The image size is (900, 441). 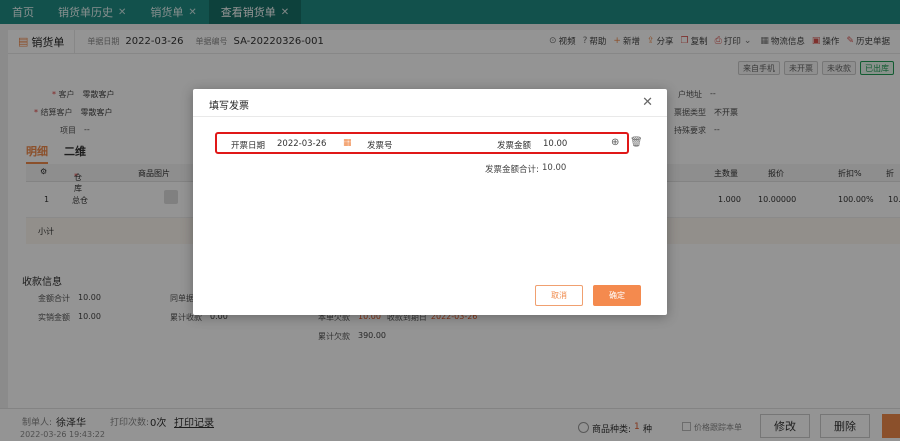 What do you see at coordinates (301, 144) in the screenshot?
I see `invoice-date-input: 2022-03-26` at bounding box center [301, 144].